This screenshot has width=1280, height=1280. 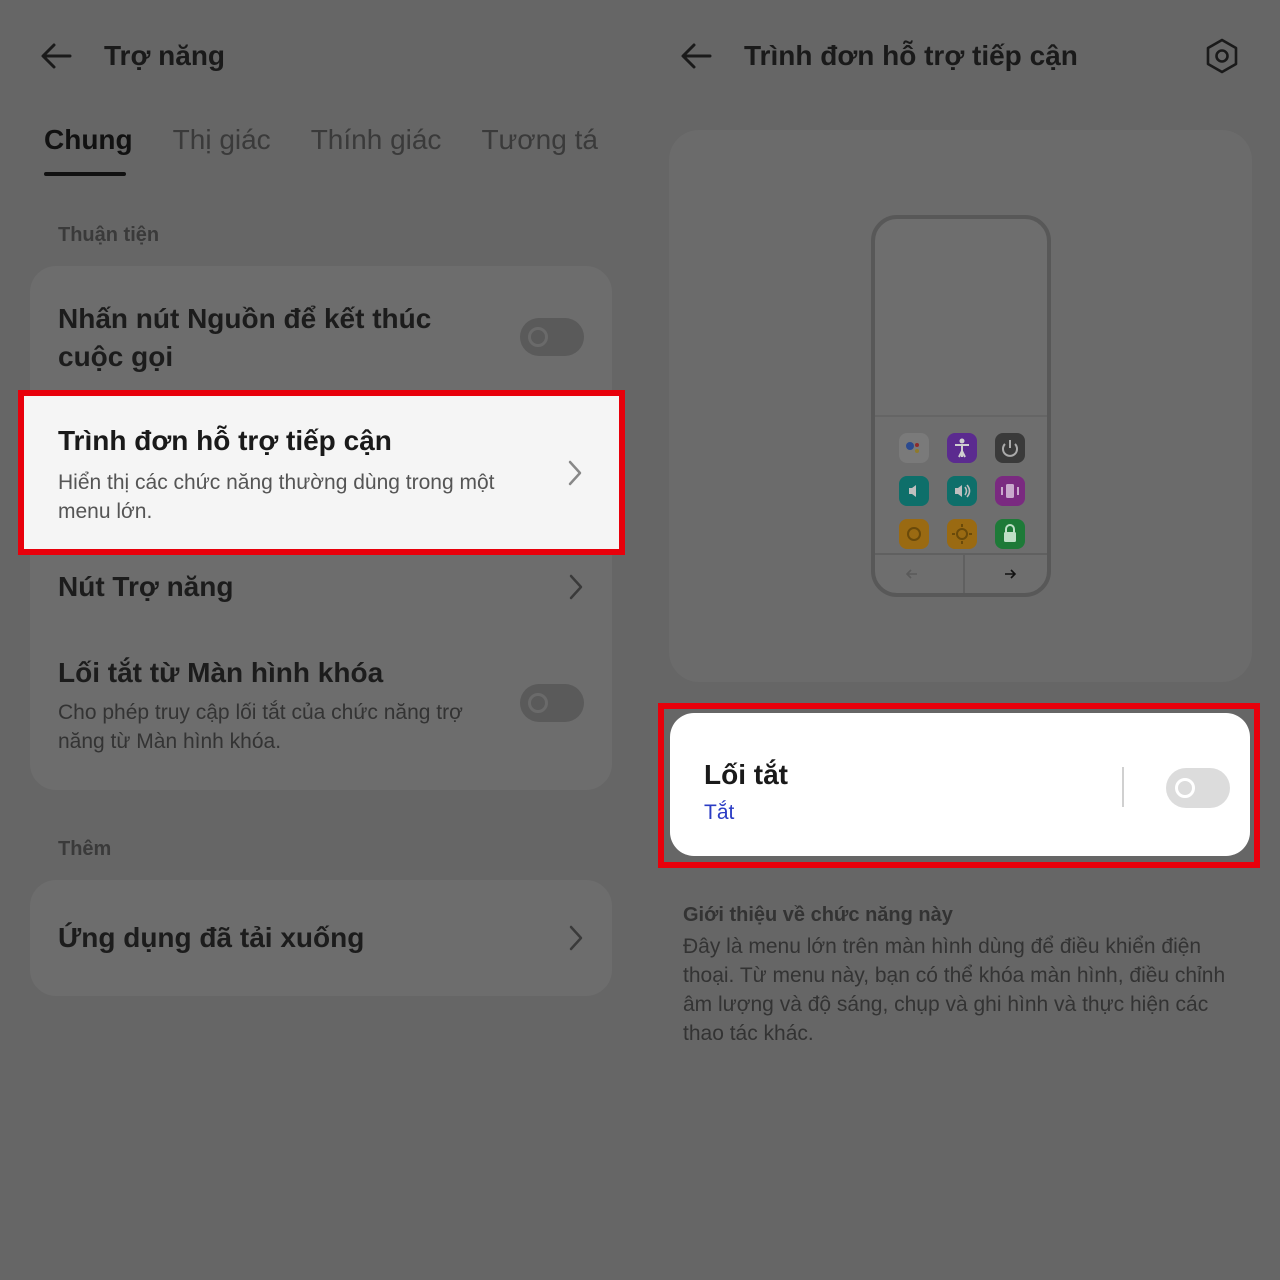 What do you see at coordinates (1011, 574) in the screenshot?
I see `forward-arrow-icon` at bounding box center [1011, 574].